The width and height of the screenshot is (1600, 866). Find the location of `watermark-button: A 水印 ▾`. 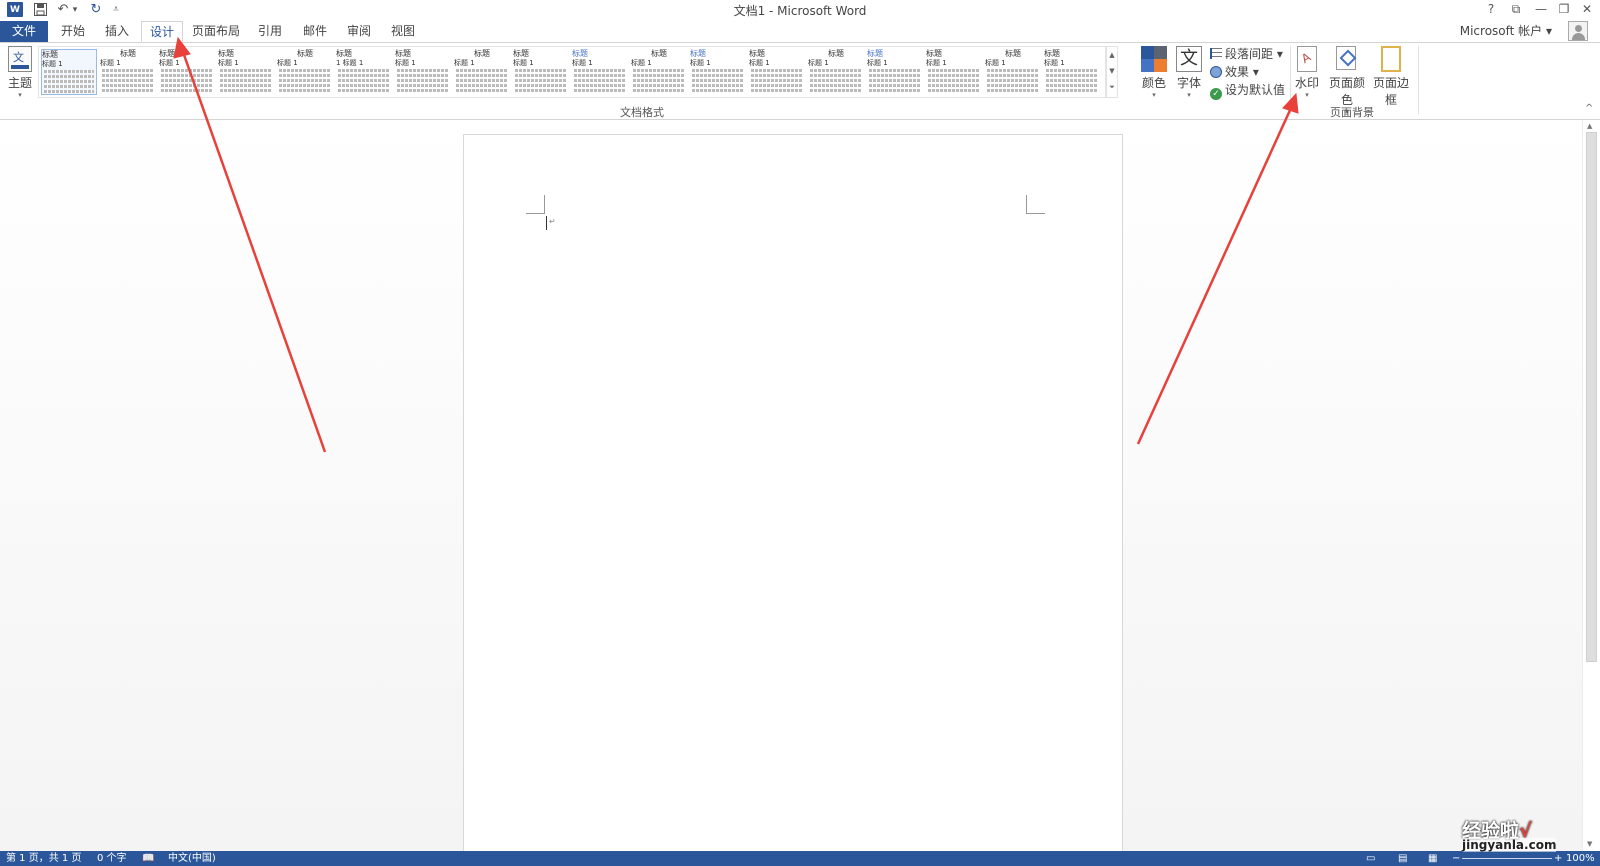

watermark-button: A 水印 ▾ is located at coordinates (1307, 72).